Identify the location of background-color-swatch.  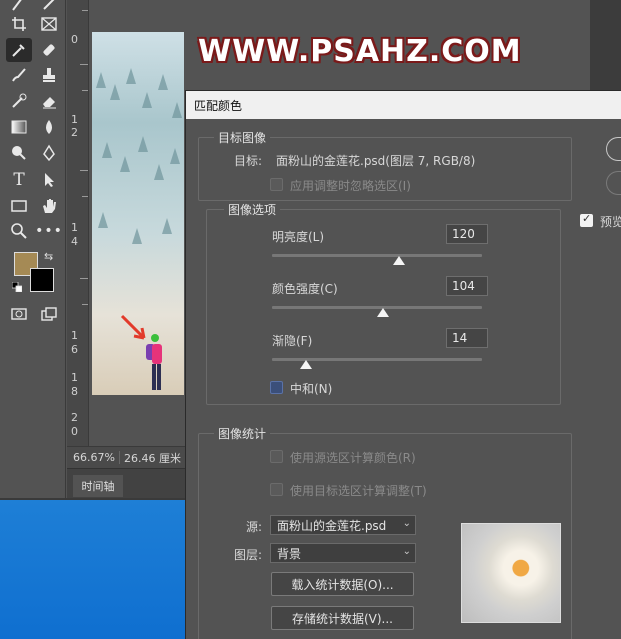
(42, 280).